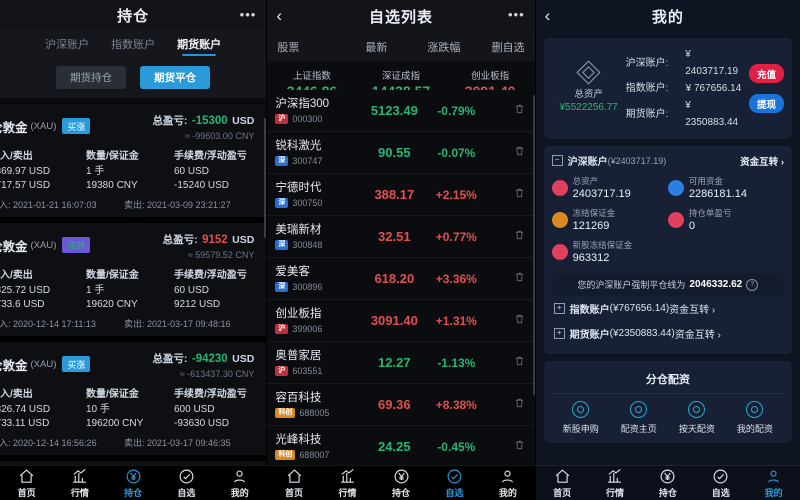  What do you see at coordinates (14, 246) in the screenshot?
I see `instrument-name: 伦敦金` at bounding box center [14, 246].